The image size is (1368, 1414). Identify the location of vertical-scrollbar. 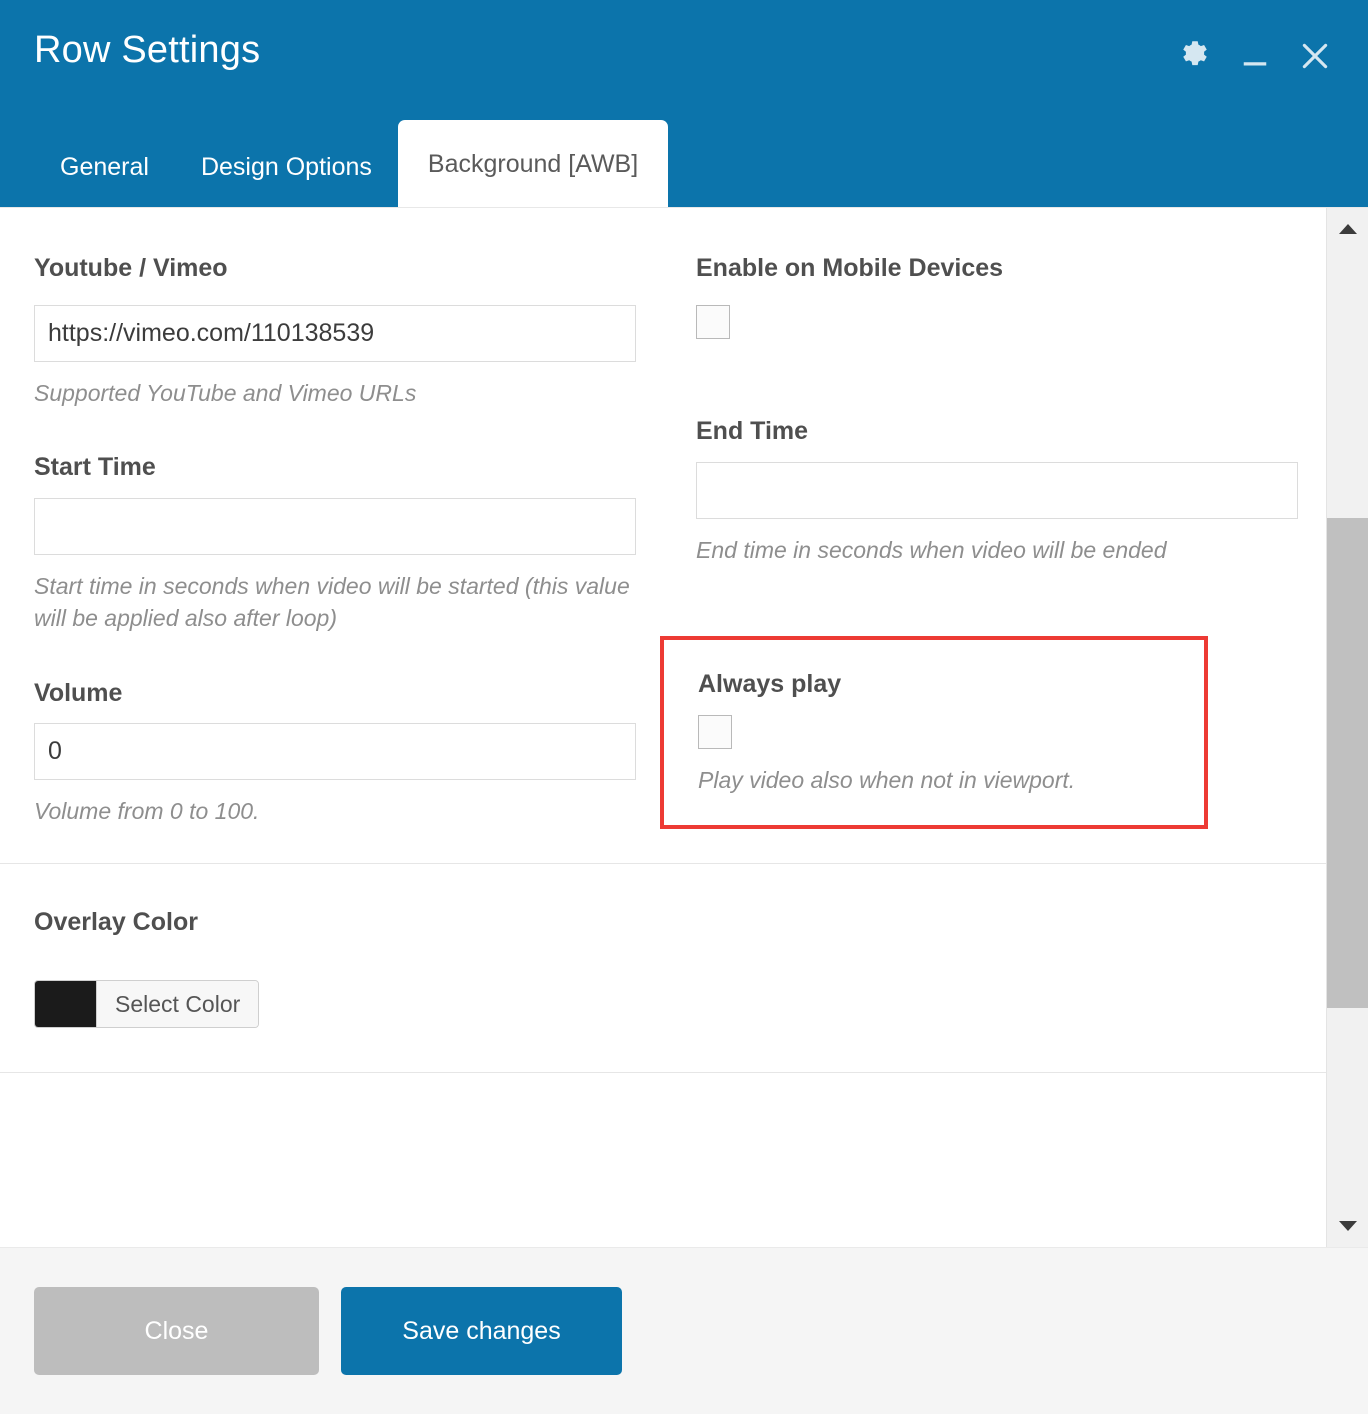
(1347, 727).